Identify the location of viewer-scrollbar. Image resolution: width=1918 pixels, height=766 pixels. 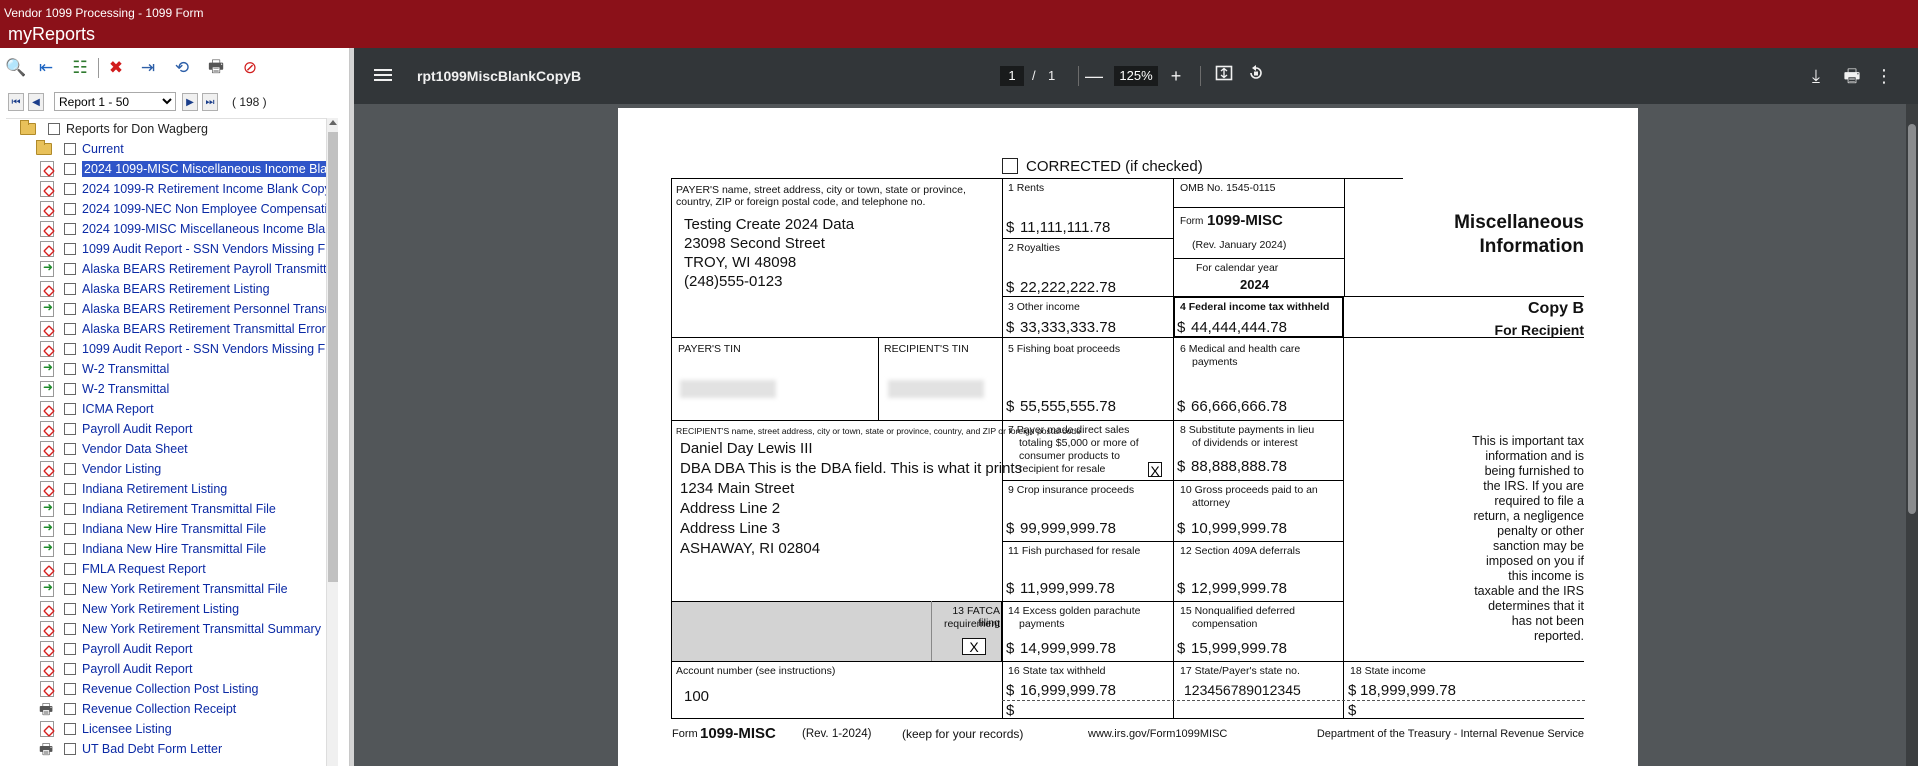
(1912, 435).